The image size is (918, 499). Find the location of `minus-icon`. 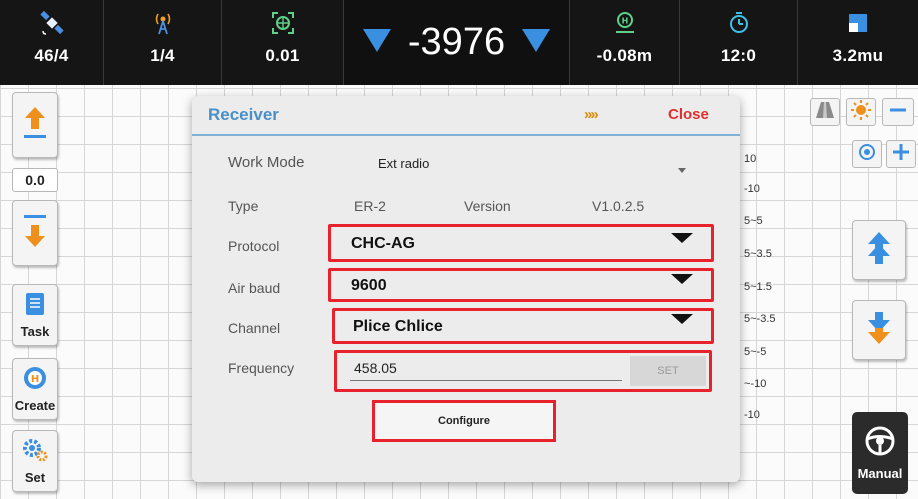

minus-icon is located at coordinates (898, 112).